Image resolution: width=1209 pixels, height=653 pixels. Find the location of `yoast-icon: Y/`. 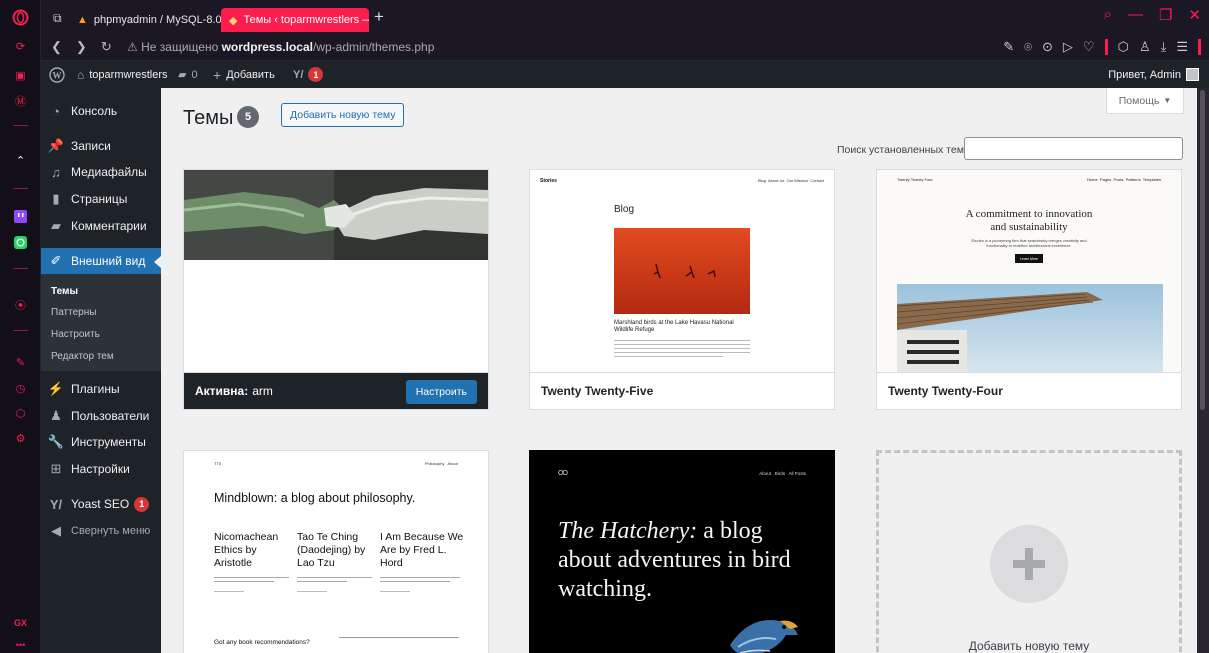

yoast-icon: Y/ is located at coordinates (56, 504).